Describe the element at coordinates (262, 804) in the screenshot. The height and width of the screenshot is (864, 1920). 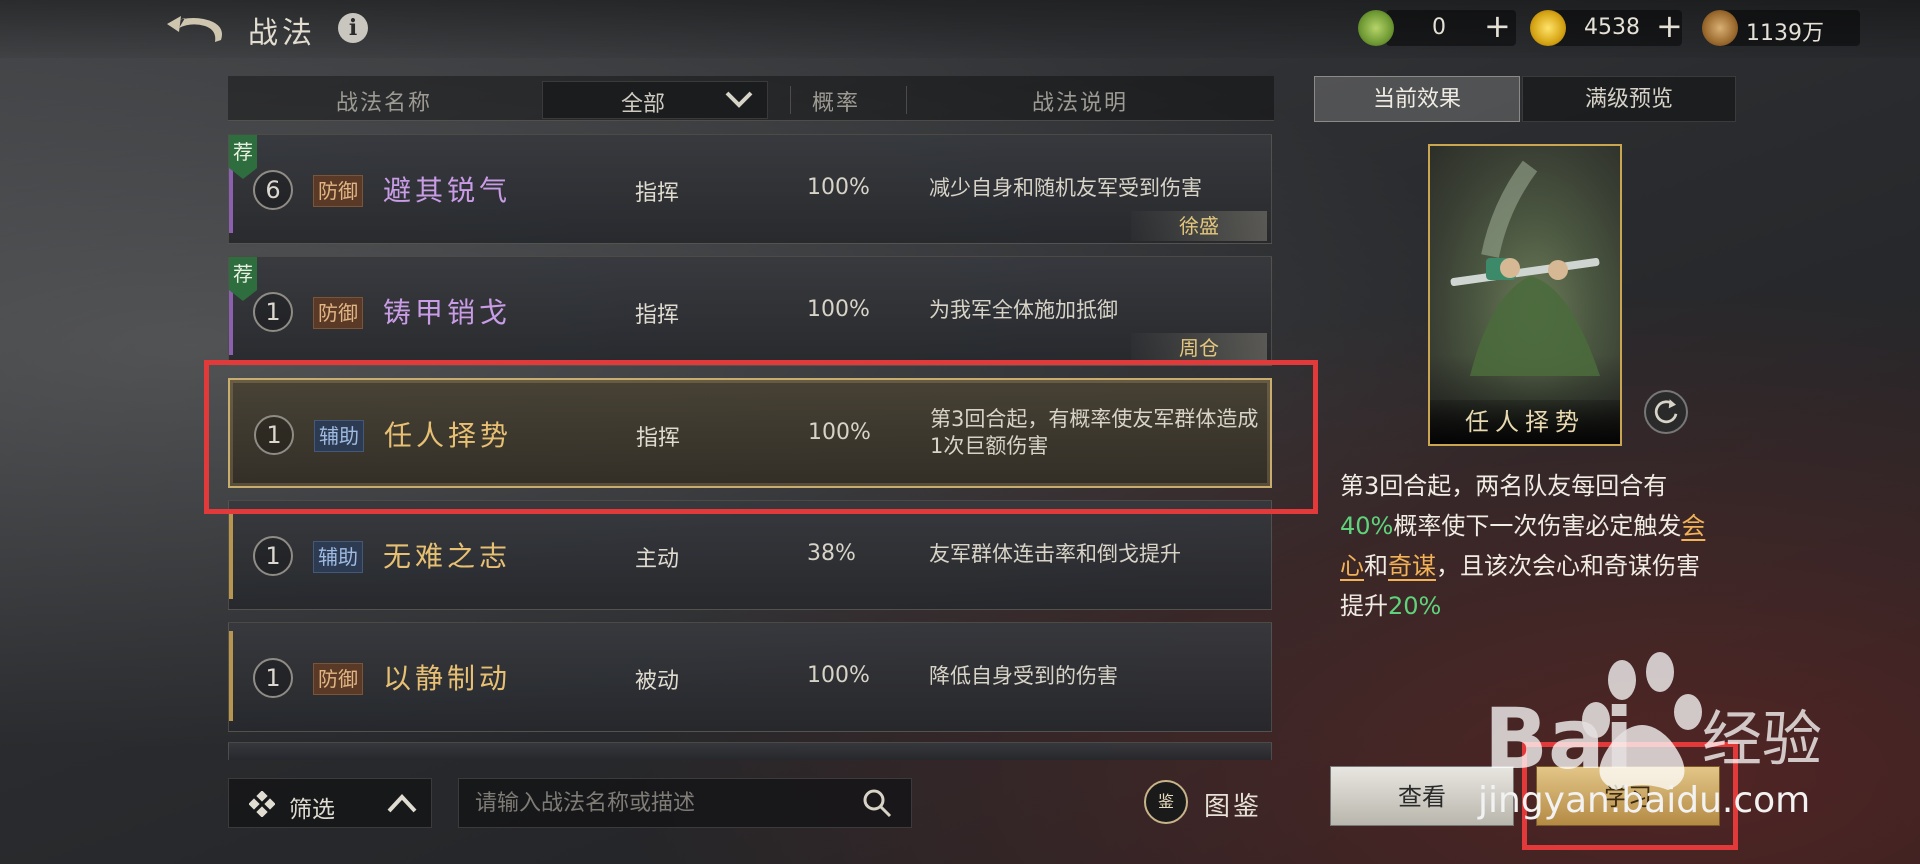
I see `filter-diamond-icon` at that location.